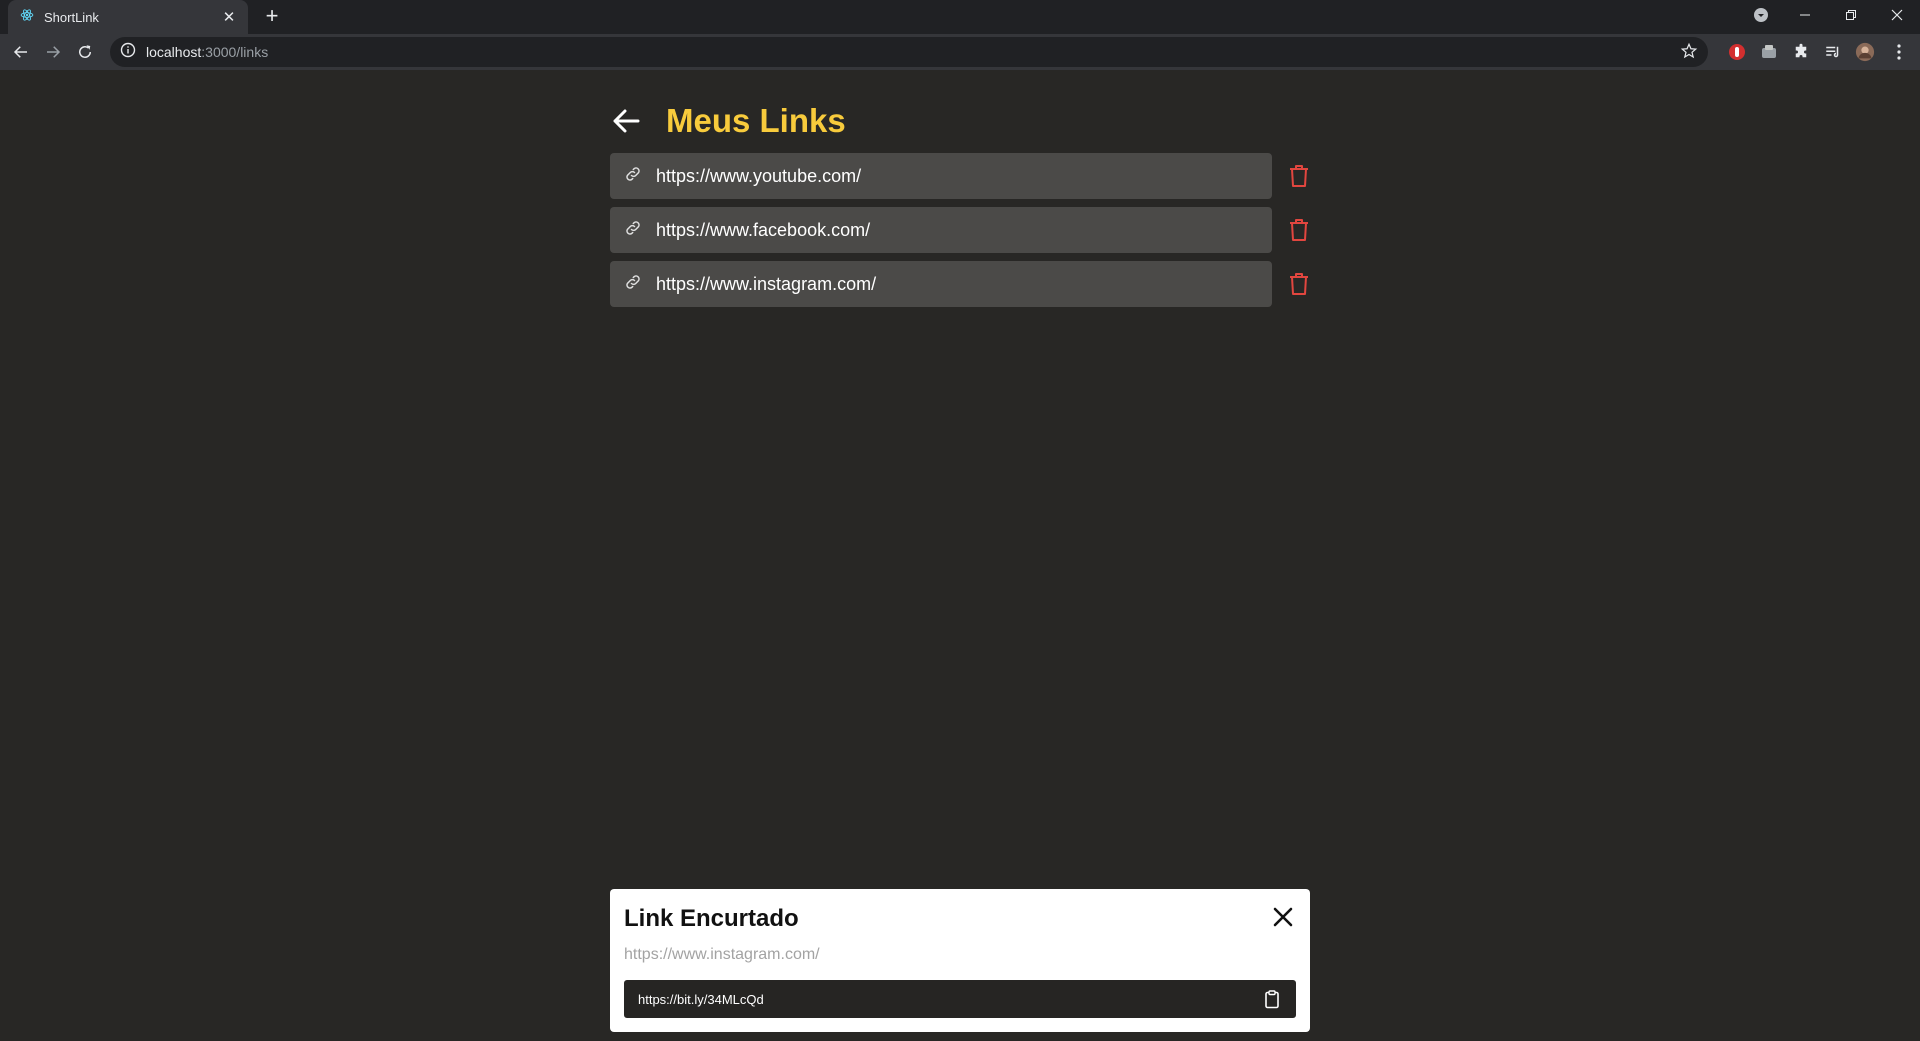 The height and width of the screenshot is (1041, 1920). Describe the element at coordinates (909, 52) in the screenshot. I see `address-bar: localhost:3000/links` at that location.